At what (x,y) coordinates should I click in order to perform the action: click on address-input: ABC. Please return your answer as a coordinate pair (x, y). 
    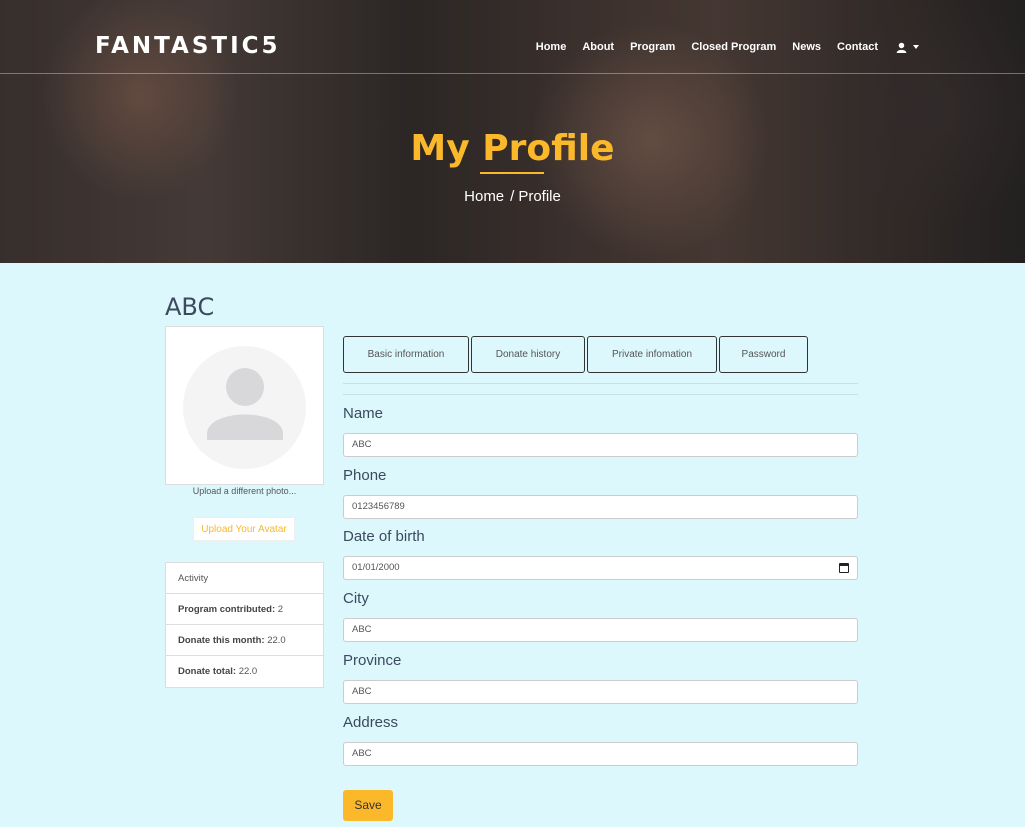
    Looking at the image, I should click on (600, 754).